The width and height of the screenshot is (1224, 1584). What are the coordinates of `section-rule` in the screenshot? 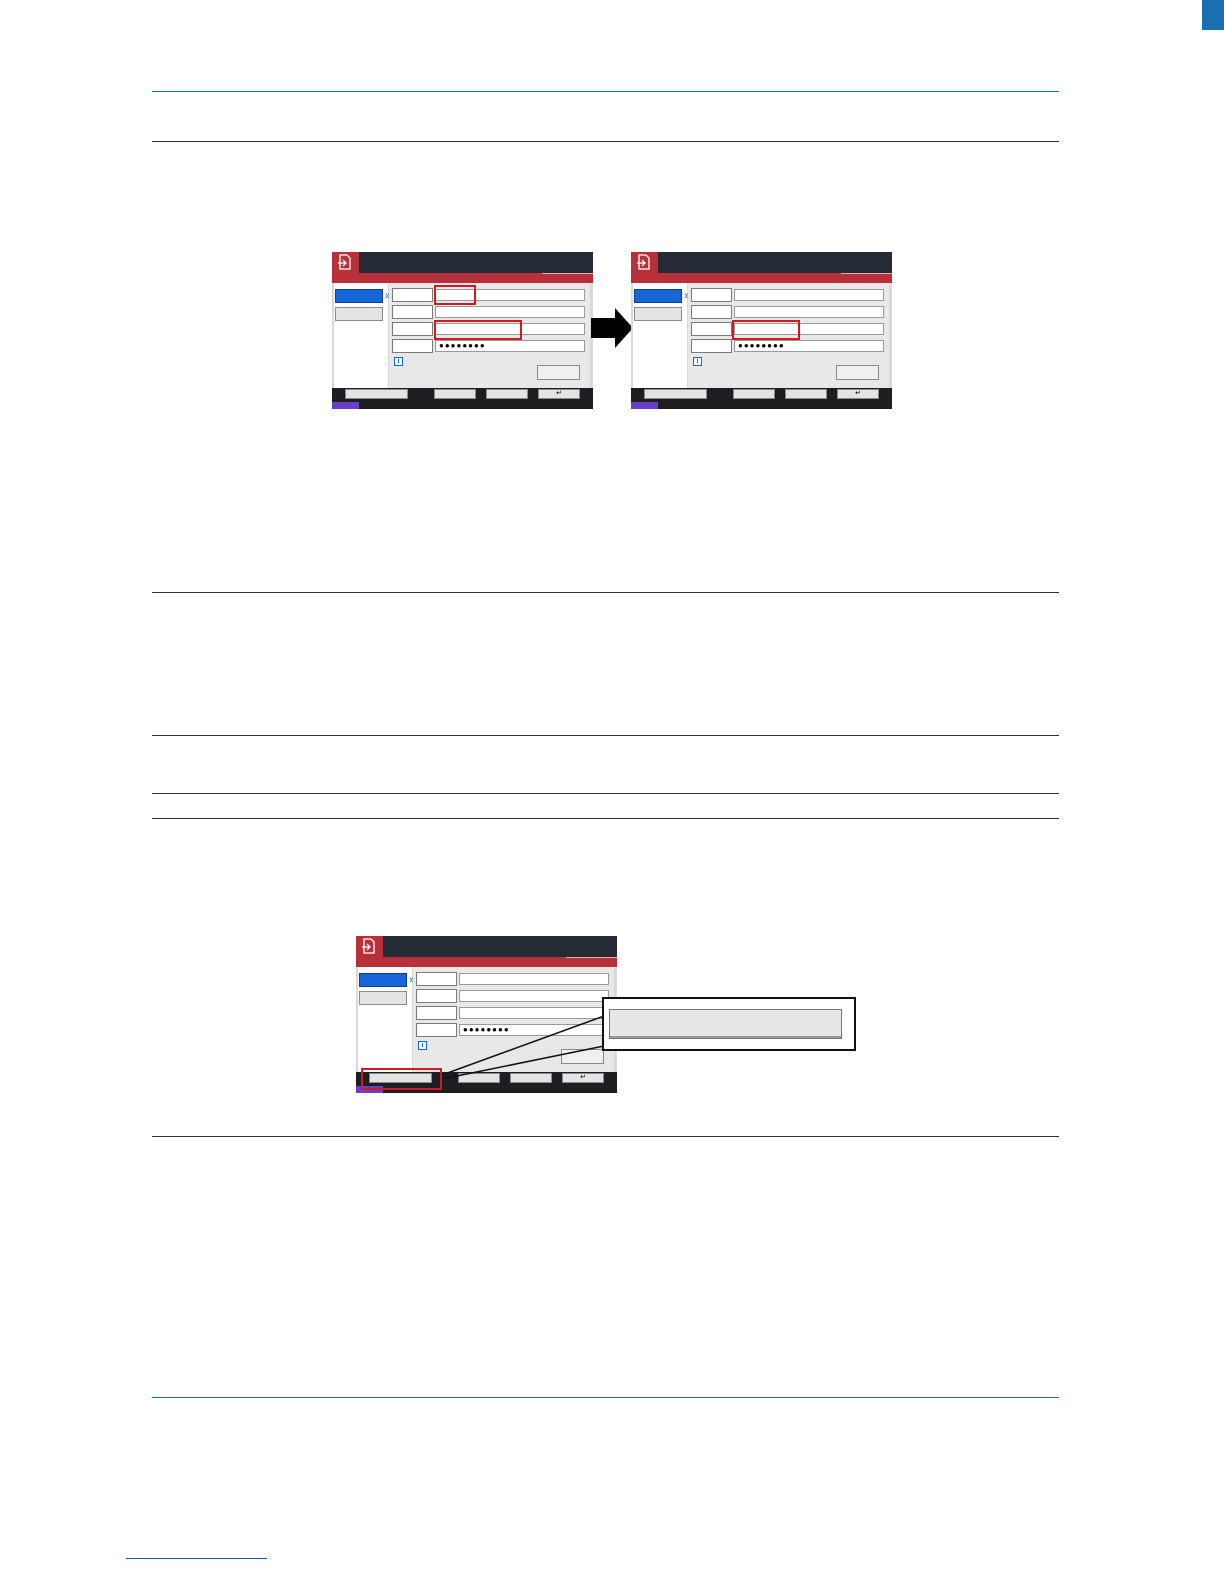 It's located at (605, 592).